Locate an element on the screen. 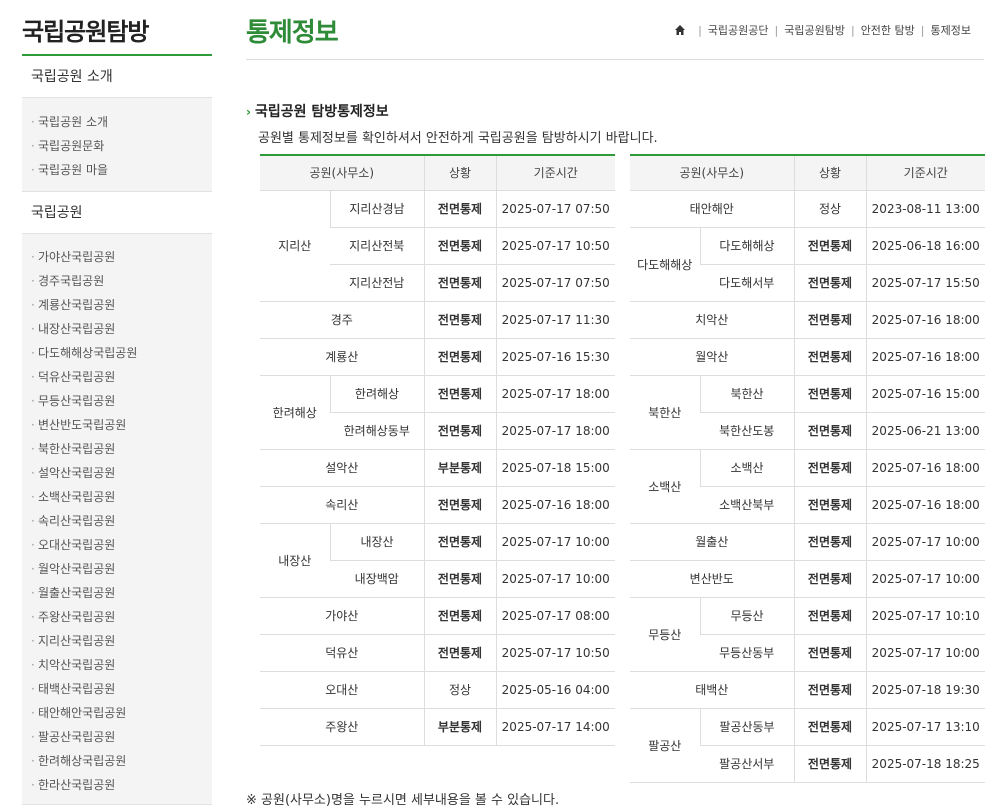  office-name: 북한산도봉 is located at coordinates (747, 431).